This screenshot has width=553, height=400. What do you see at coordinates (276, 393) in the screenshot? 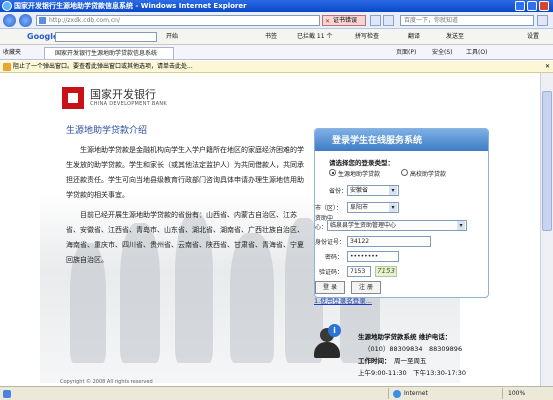
I see `status-bar: Internet 100%` at bounding box center [276, 393].